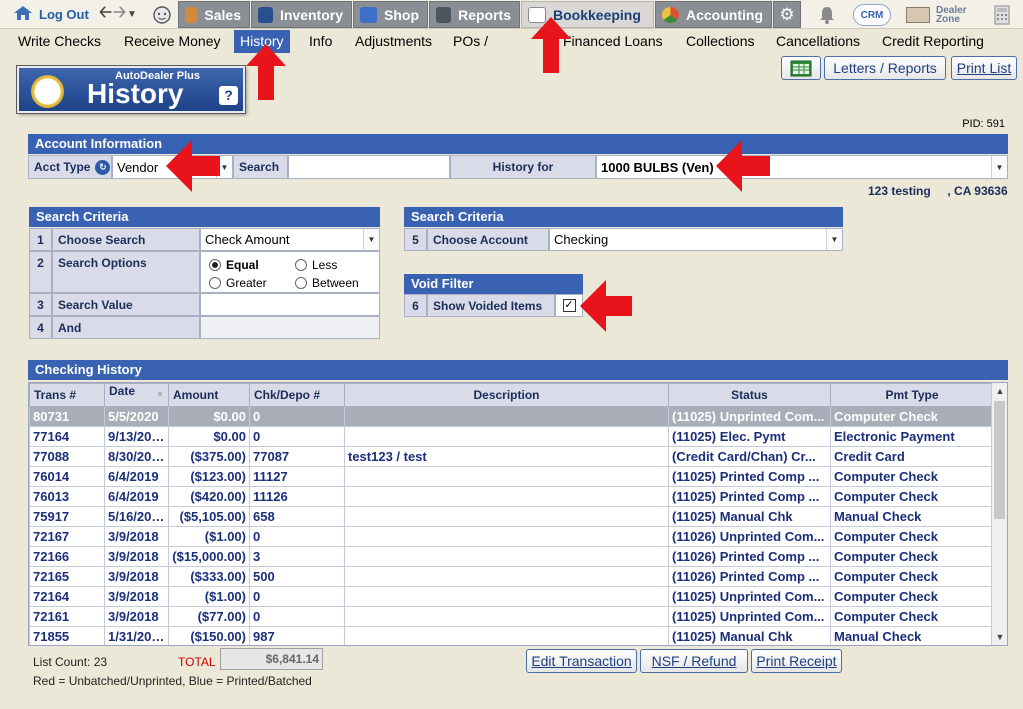 This screenshot has width=1023, height=709. Describe the element at coordinates (613, 41) in the screenshot. I see `subnav-financed-loans: Financed Loans` at that location.